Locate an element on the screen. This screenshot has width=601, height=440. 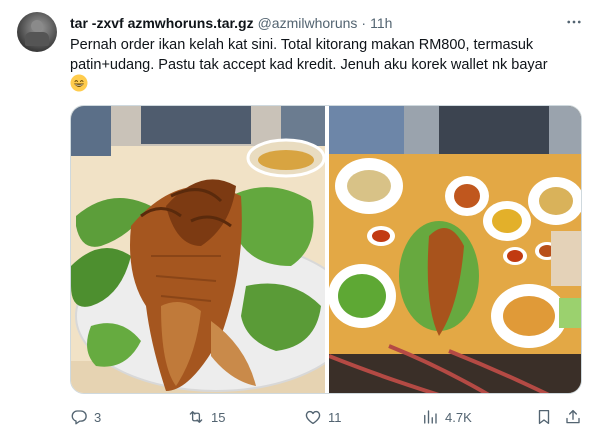
grinning-face-with-smiling-eyes-icon is located at coordinates (79, 83).